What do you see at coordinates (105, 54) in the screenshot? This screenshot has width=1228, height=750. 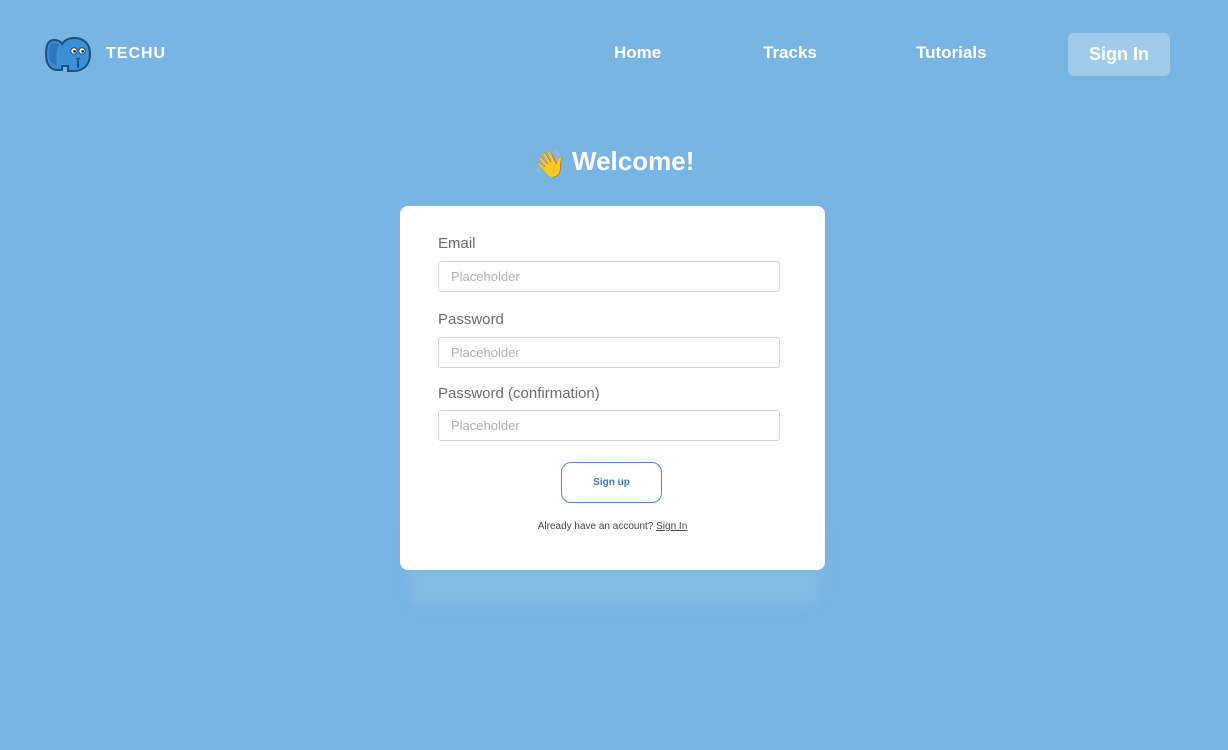 I see `logo: TECHU` at bounding box center [105, 54].